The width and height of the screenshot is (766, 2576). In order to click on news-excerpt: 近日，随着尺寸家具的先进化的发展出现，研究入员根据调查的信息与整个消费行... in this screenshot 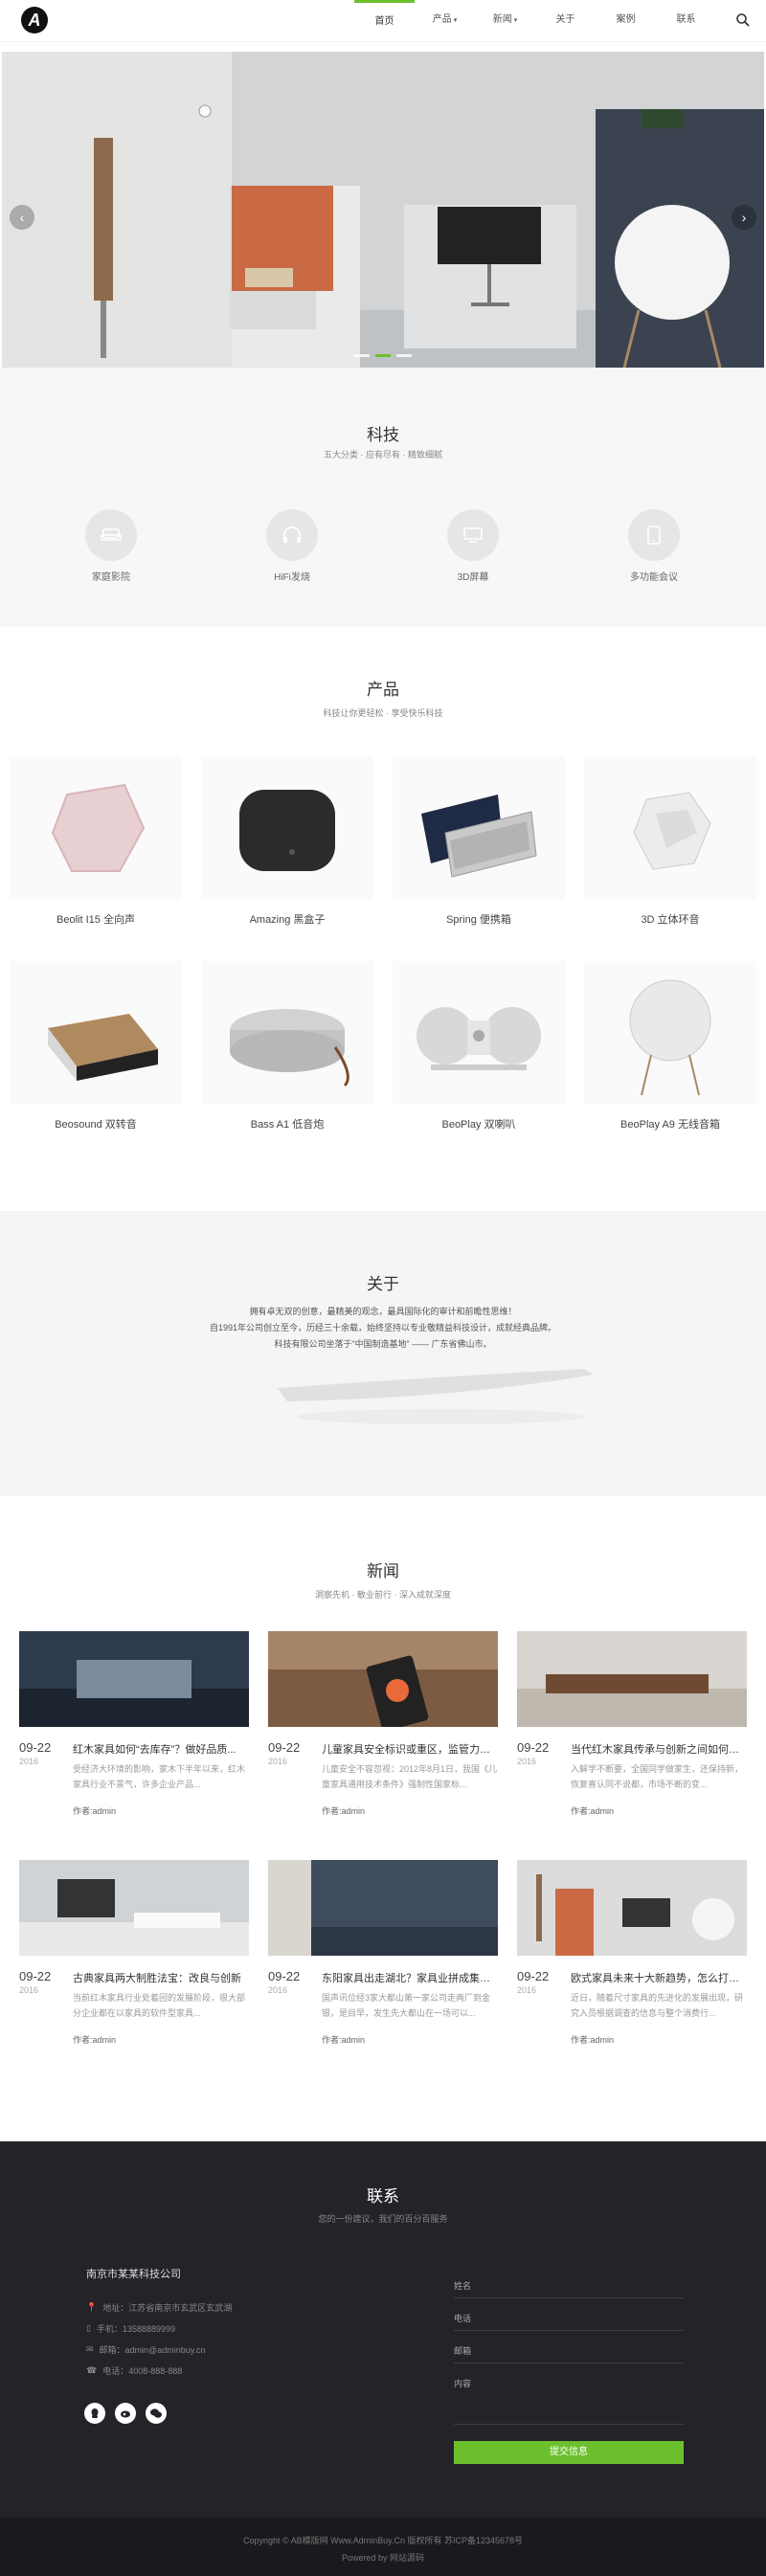, I will do `click(658, 2005)`.